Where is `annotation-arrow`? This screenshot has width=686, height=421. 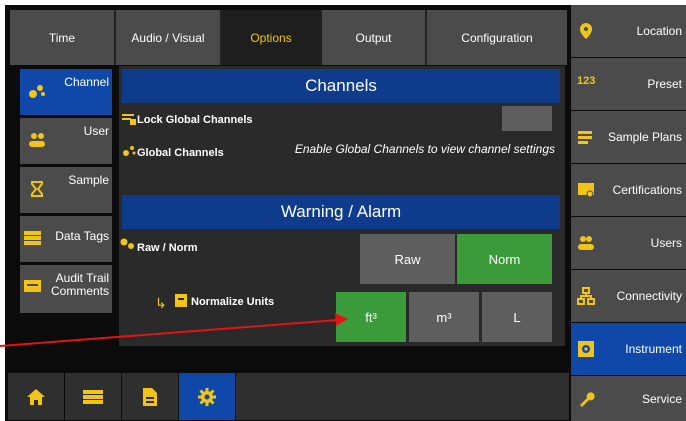
annotation-arrow is located at coordinates (174, 330).